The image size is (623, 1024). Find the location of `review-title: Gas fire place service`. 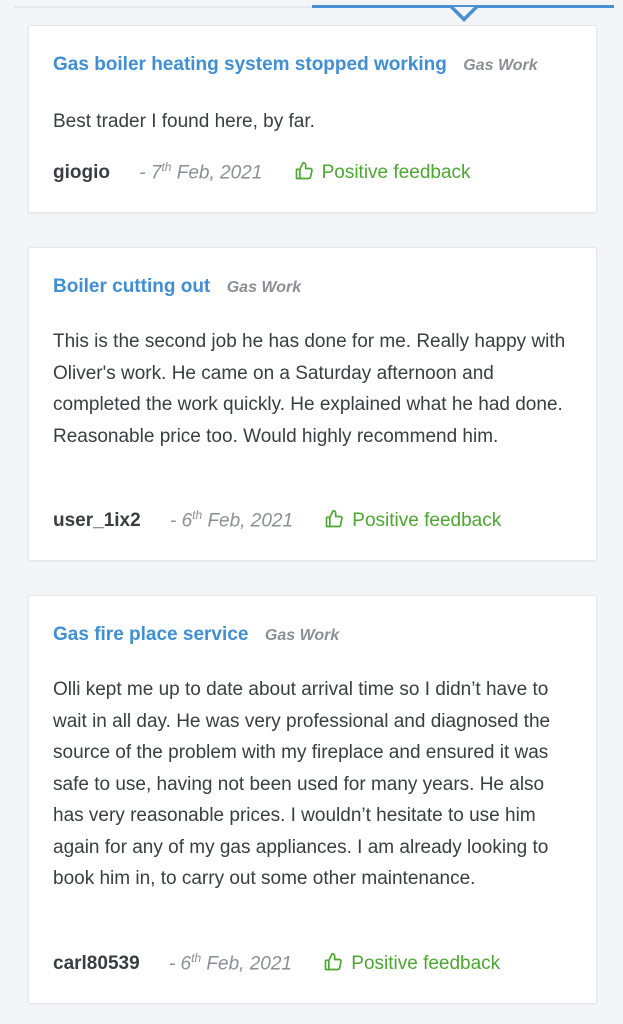

review-title: Gas fire place service is located at coordinates (150, 634).